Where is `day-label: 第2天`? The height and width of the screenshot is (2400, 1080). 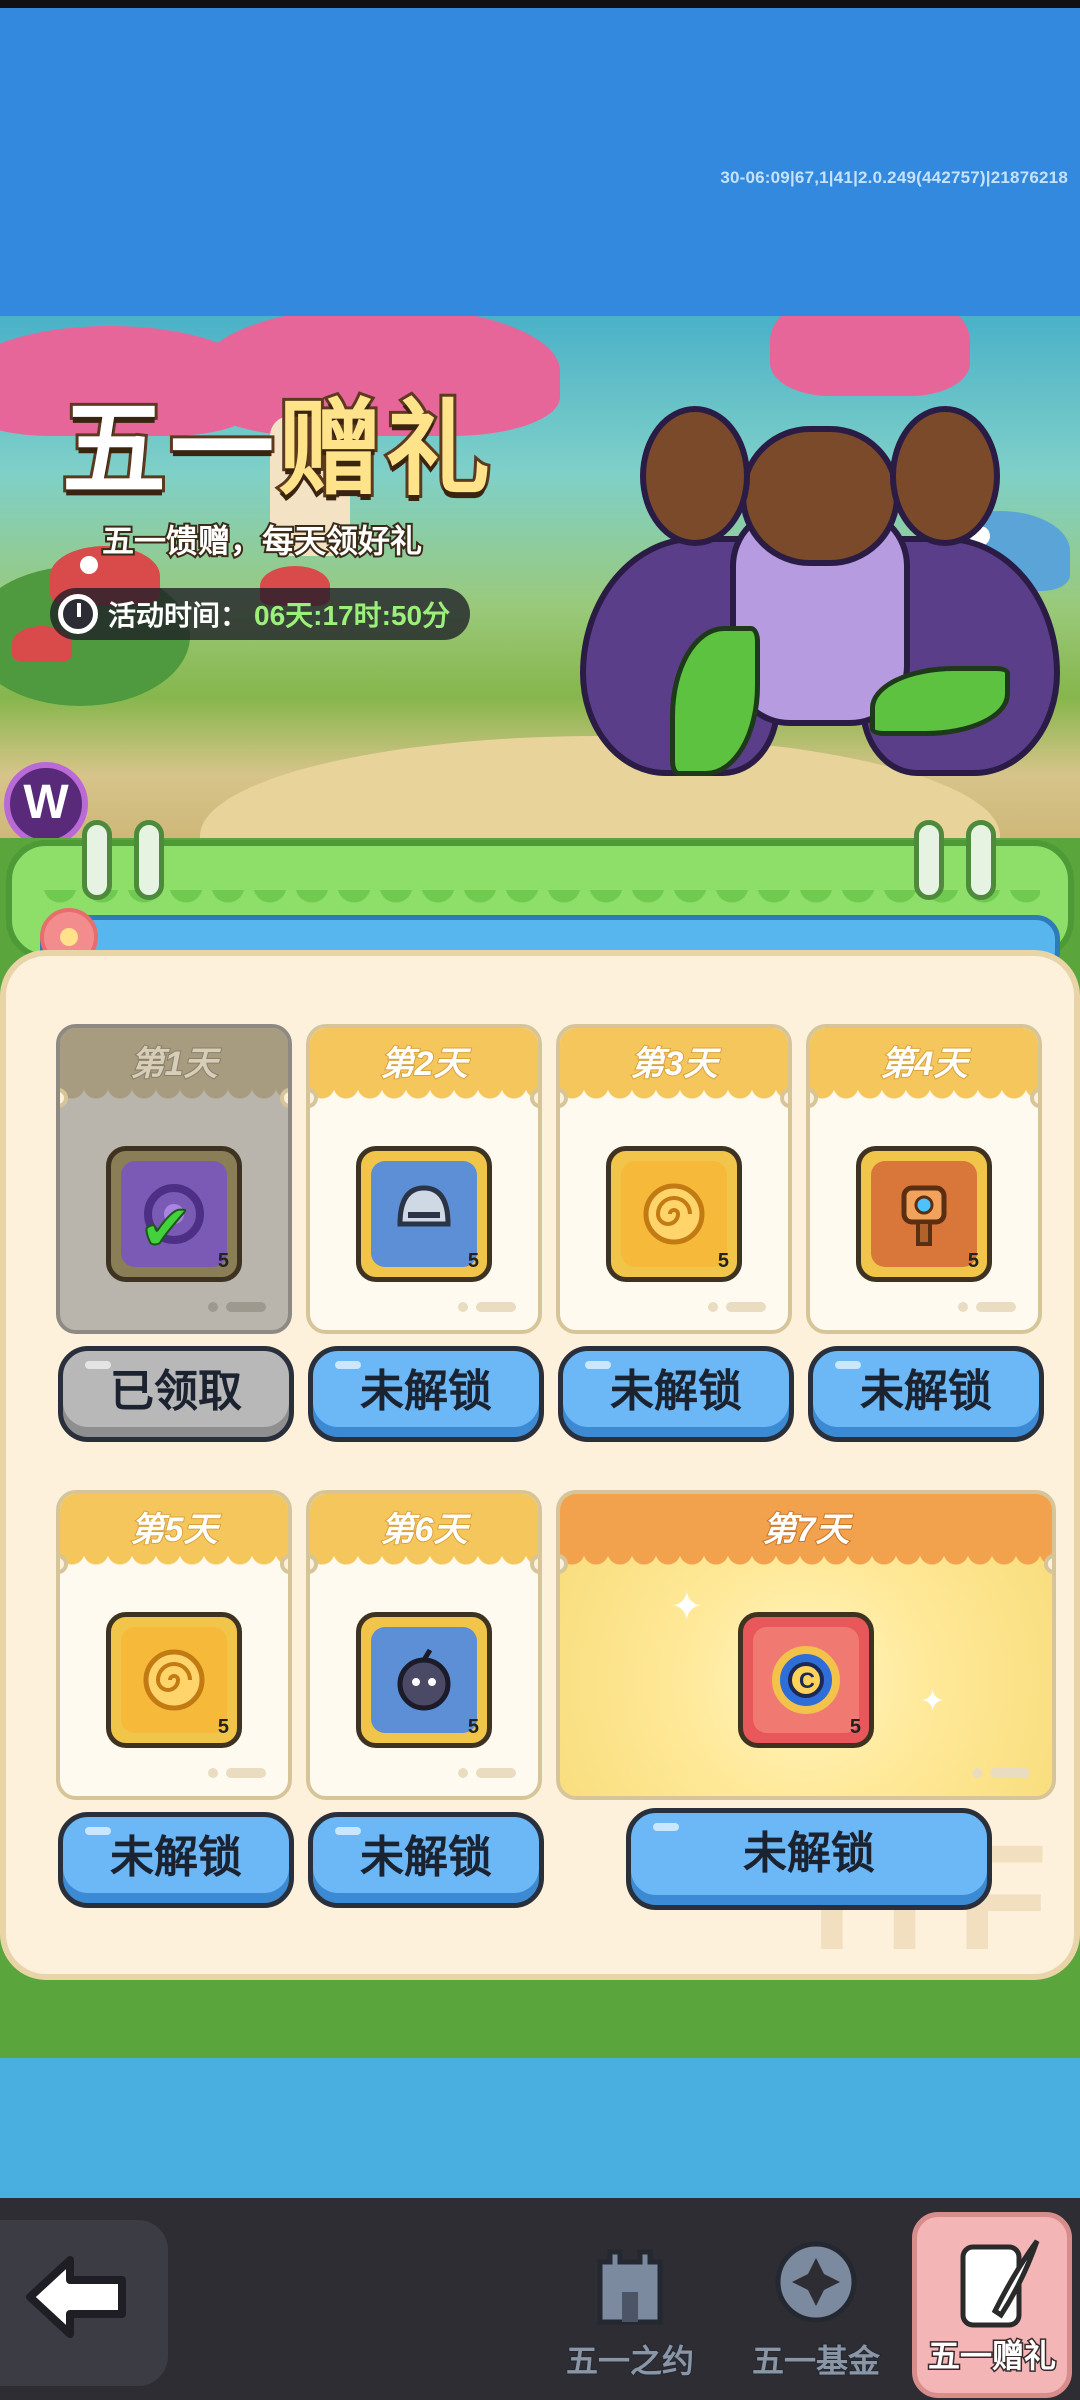
day-label: 第2天 is located at coordinates (424, 1064).